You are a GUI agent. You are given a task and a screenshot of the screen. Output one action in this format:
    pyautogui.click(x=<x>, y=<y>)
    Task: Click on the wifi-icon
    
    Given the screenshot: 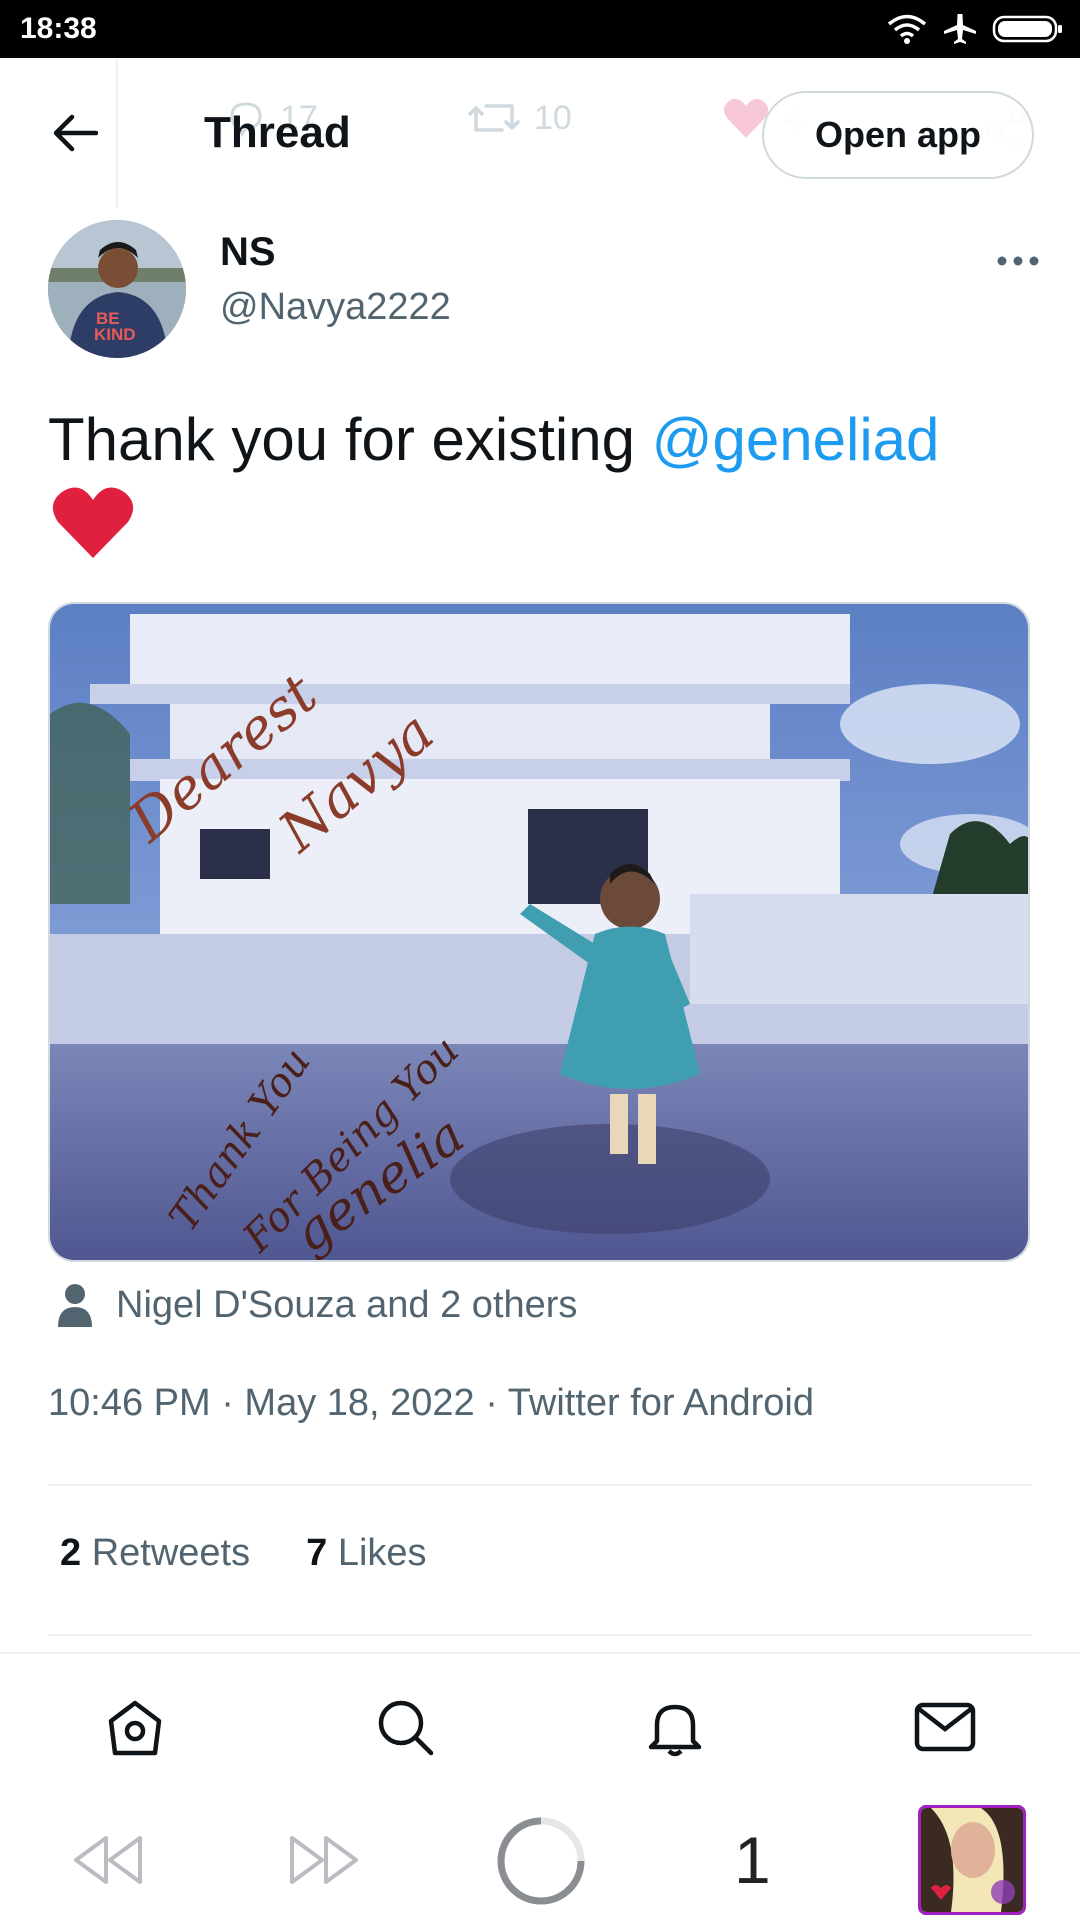 What is the action you would take?
    pyautogui.click(x=907, y=29)
    